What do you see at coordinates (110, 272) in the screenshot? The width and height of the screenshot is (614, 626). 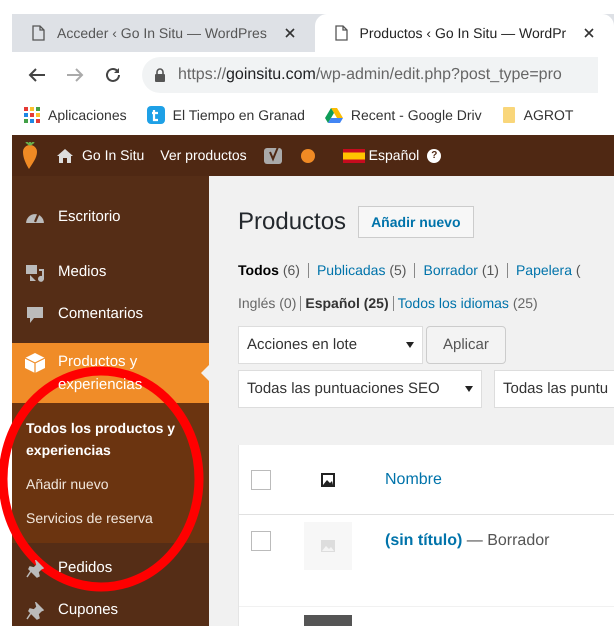 I see `sidebar-menu-item: Medios` at bounding box center [110, 272].